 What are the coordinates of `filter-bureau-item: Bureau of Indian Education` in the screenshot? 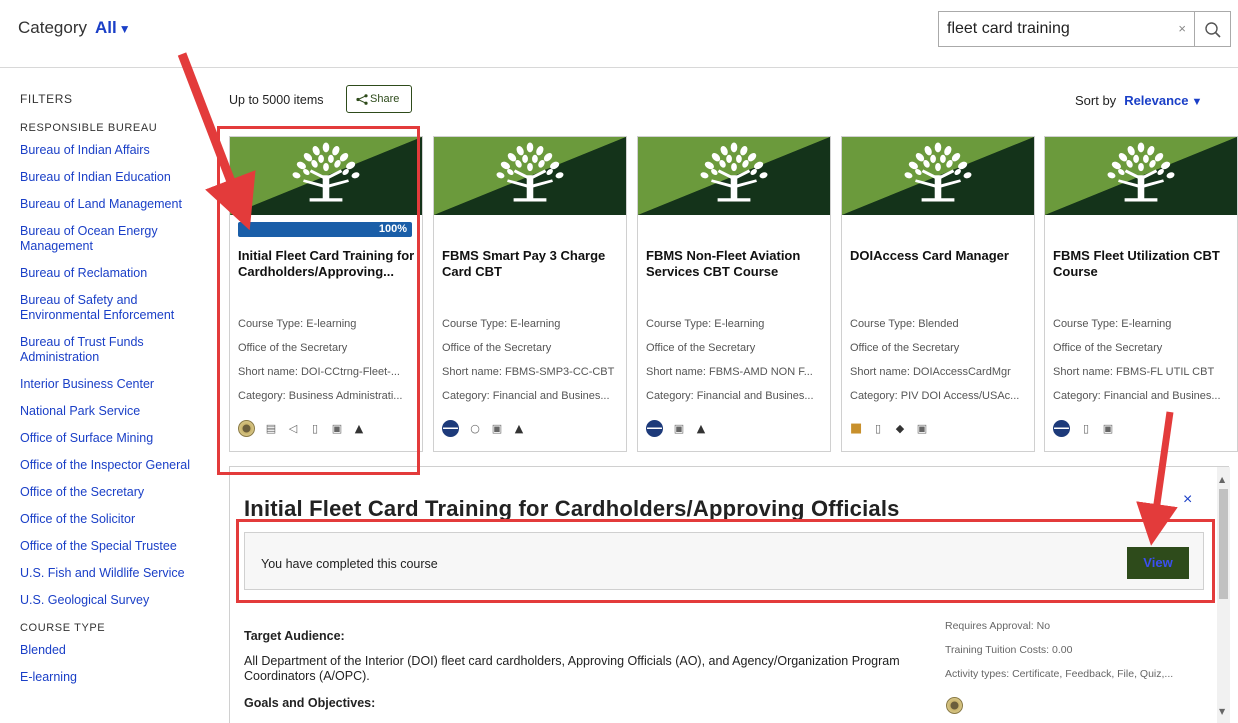 It's located at (112, 177).